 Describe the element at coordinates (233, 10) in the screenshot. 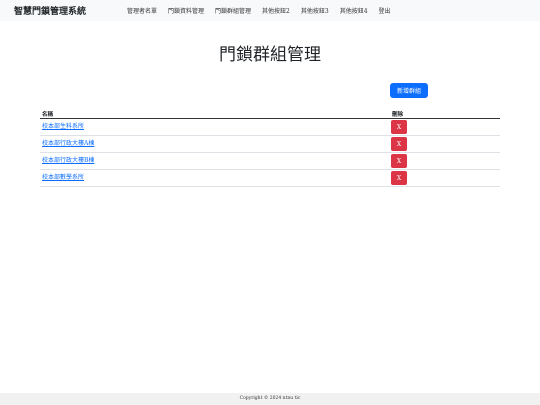

I see `nav-item-lock-groups: 門鎖群組管理` at that location.